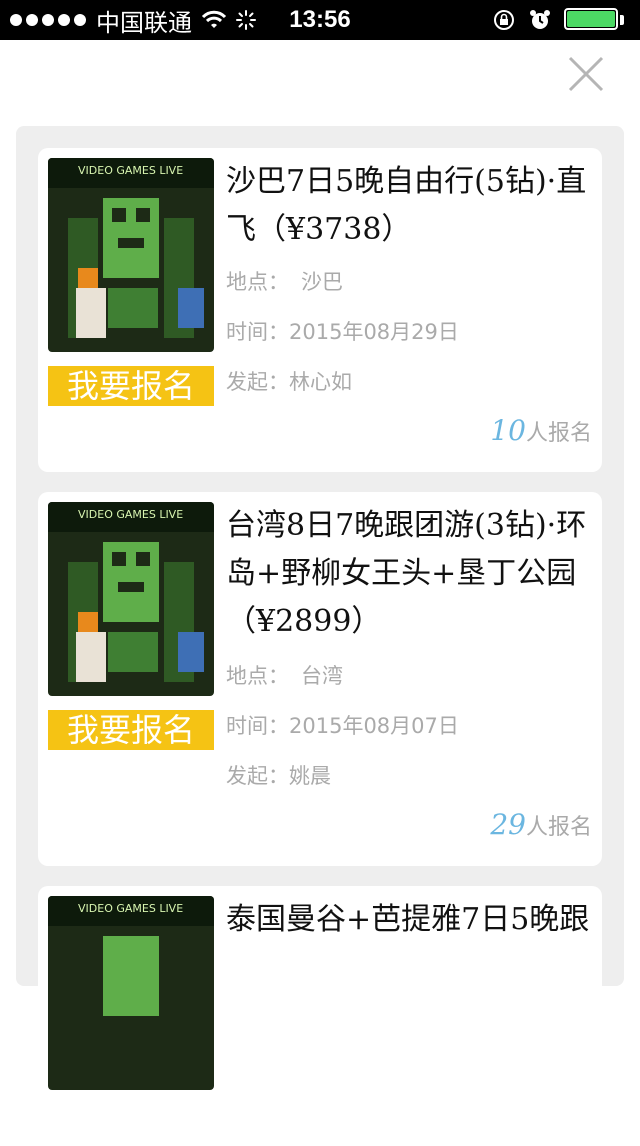  What do you see at coordinates (508, 430) in the screenshot?
I see `signup-count-number: 10` at bounding box center [508, 430].